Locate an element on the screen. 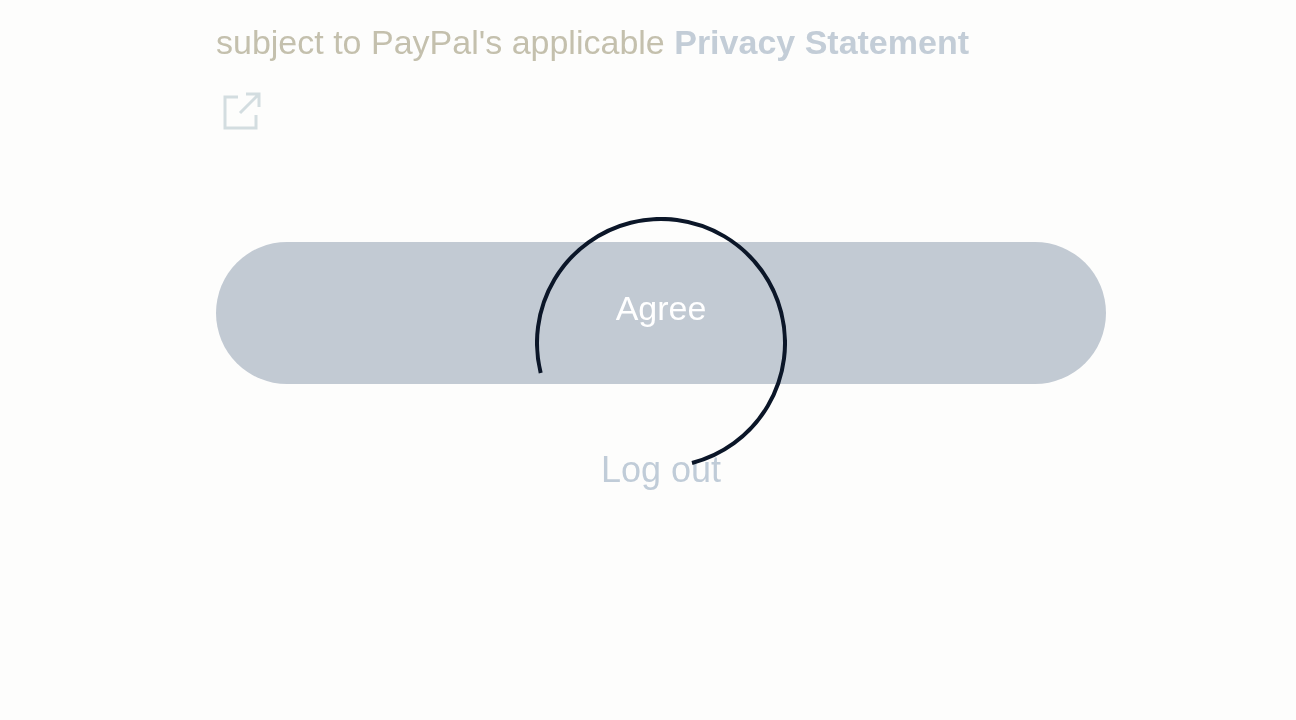 This screenshot has height=720, width=1296. consent-text: subject to PayPal's applicable Privacy Statement is located at coordinates (661, 73).